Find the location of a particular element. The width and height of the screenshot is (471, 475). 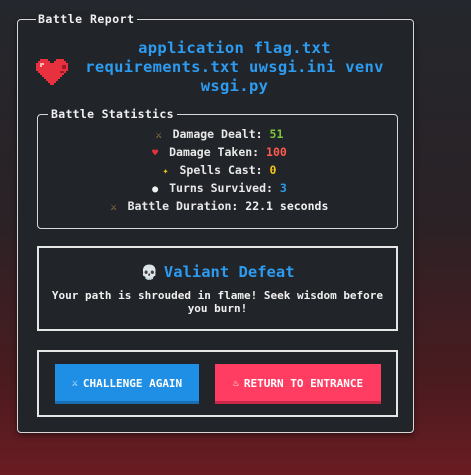

challenge-again-button: ⚔ CHALLENGE AGAIN is located at coordinates (127, 384).